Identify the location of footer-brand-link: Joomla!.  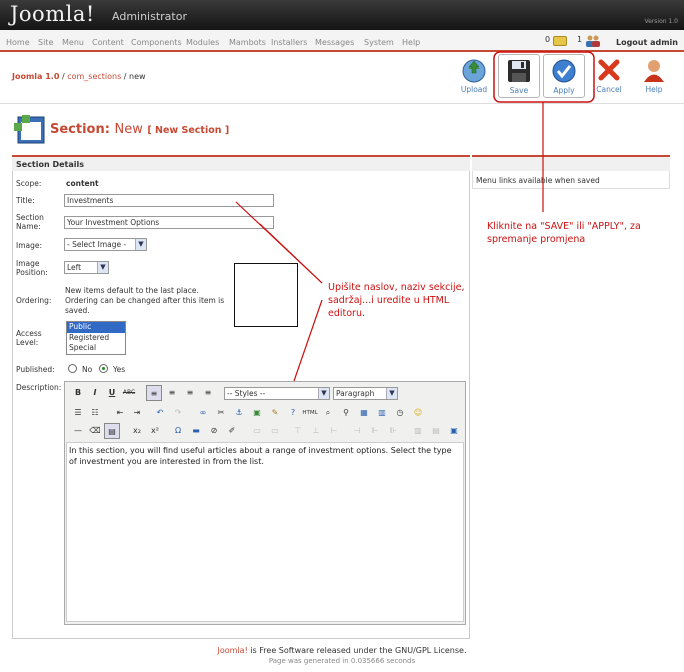
(233, 650).